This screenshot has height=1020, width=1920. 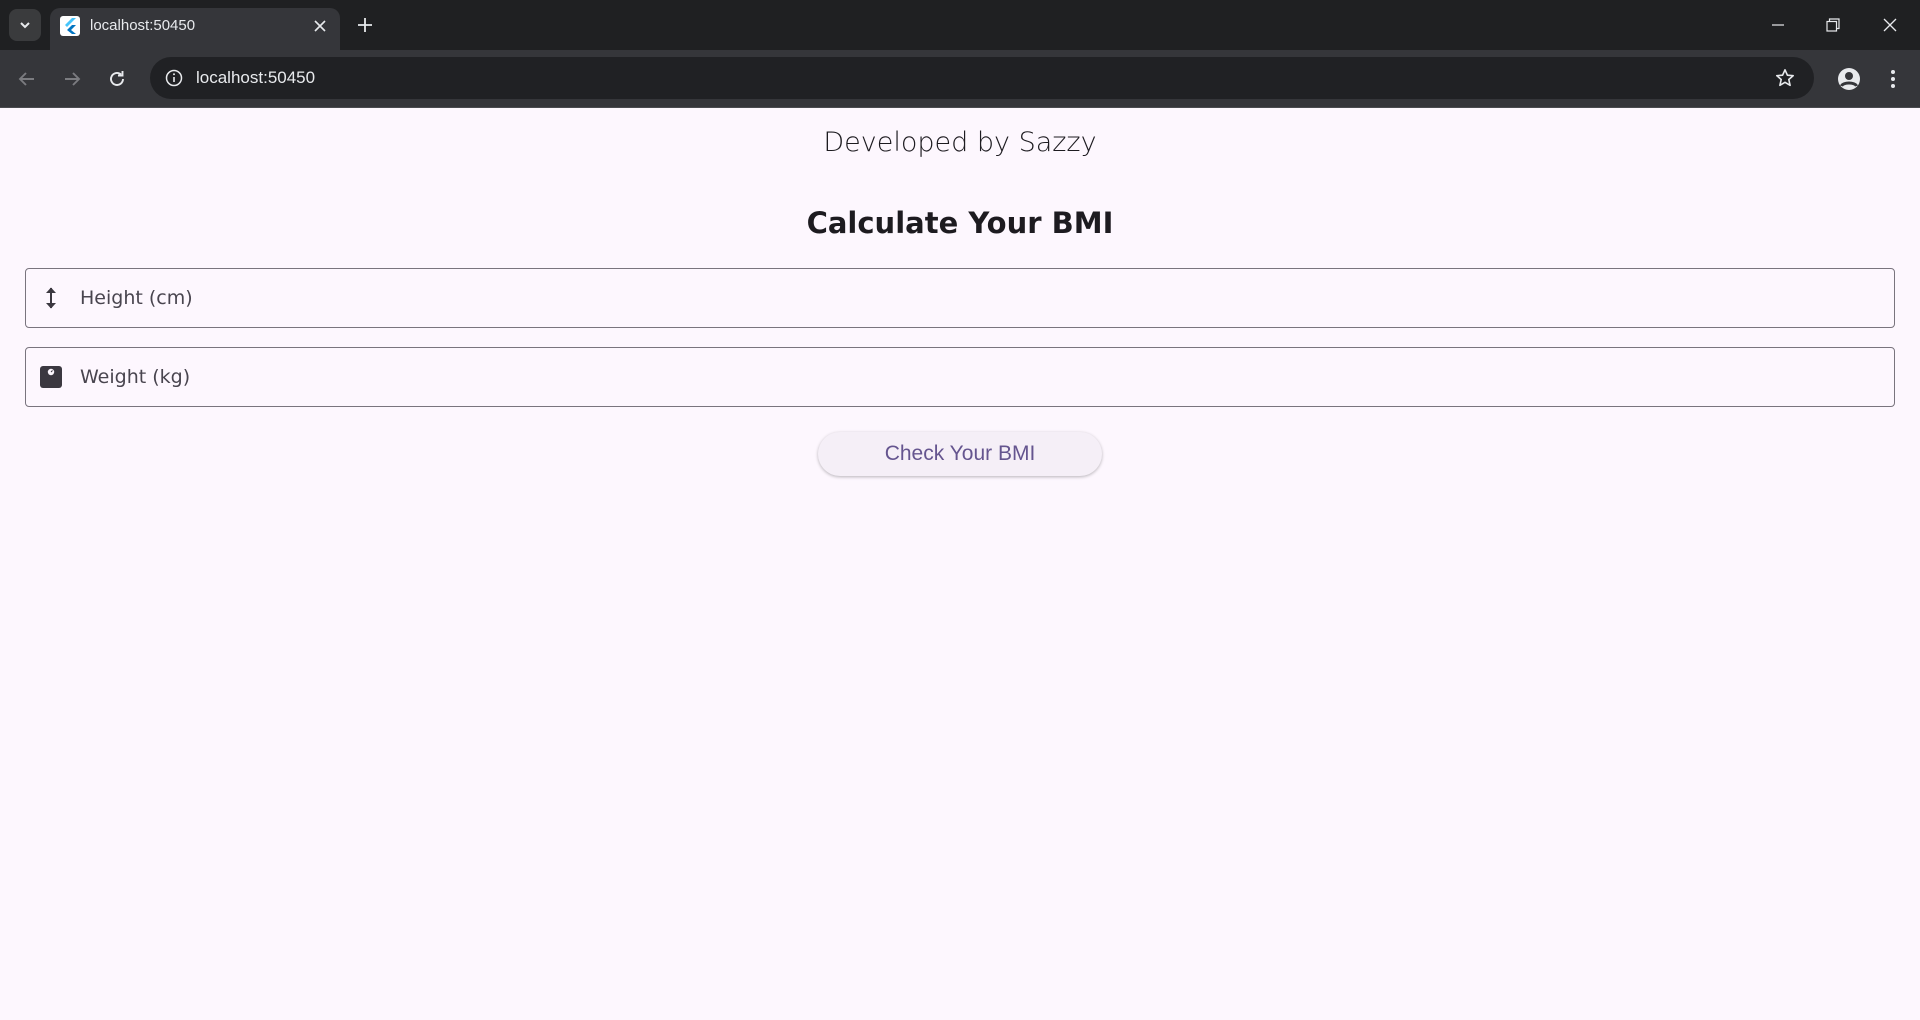 I want to click on developer-credit: Developed by Sazzy, so click(x=960, y=142).